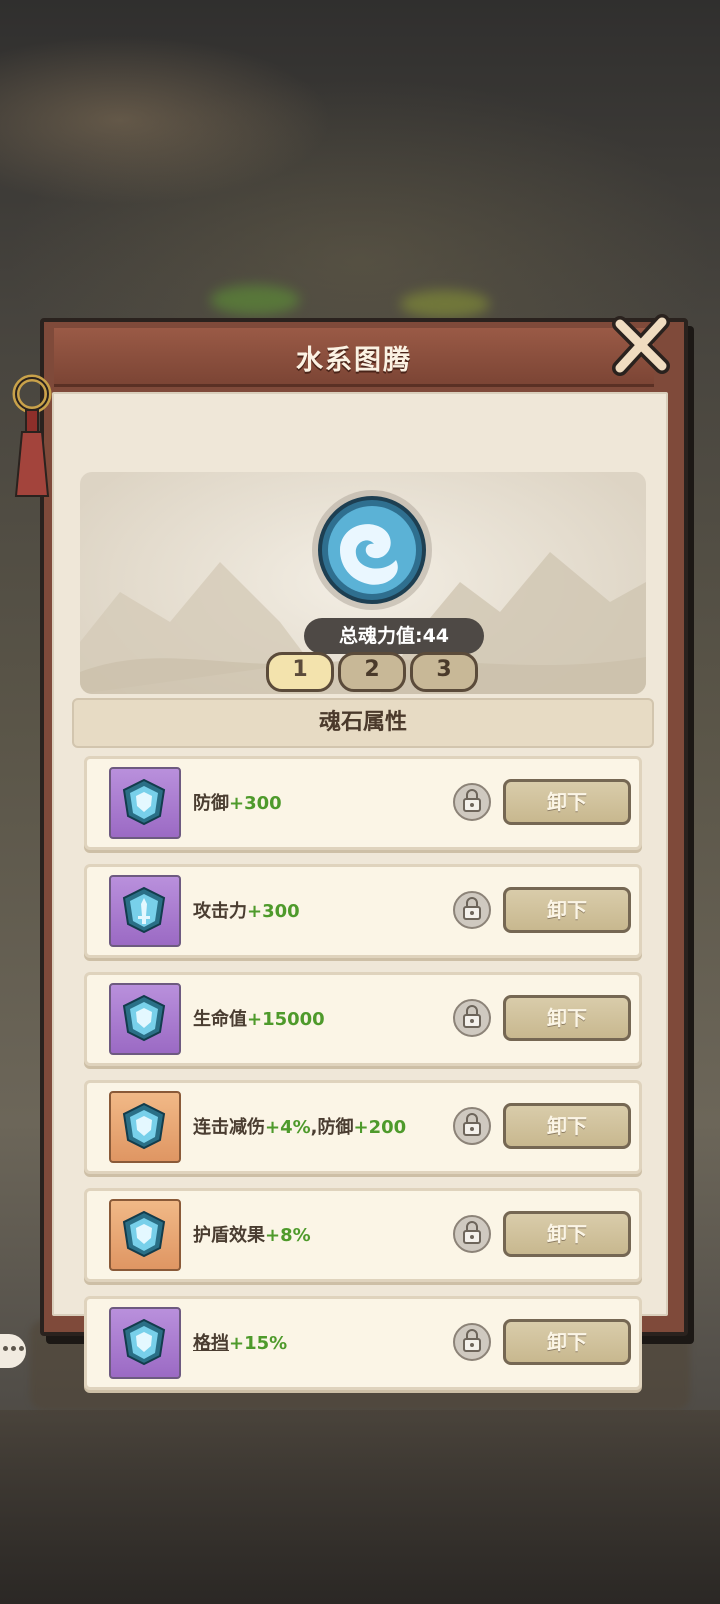 This screenshot has height=1604, width=720. Describe the element at coordinates (641, 345) in the screenshot. I see `close-x-icon` at that location.